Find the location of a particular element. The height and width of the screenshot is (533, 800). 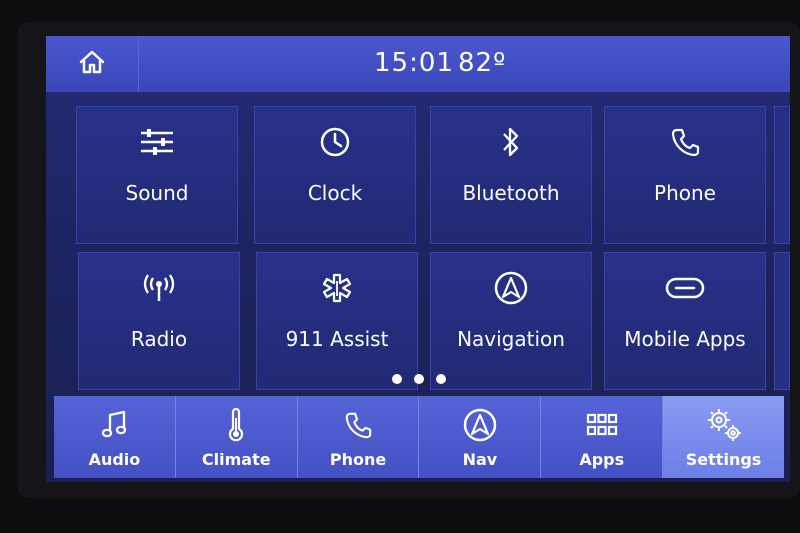

tile-phone: Phone is located at coordinates (685, 175).